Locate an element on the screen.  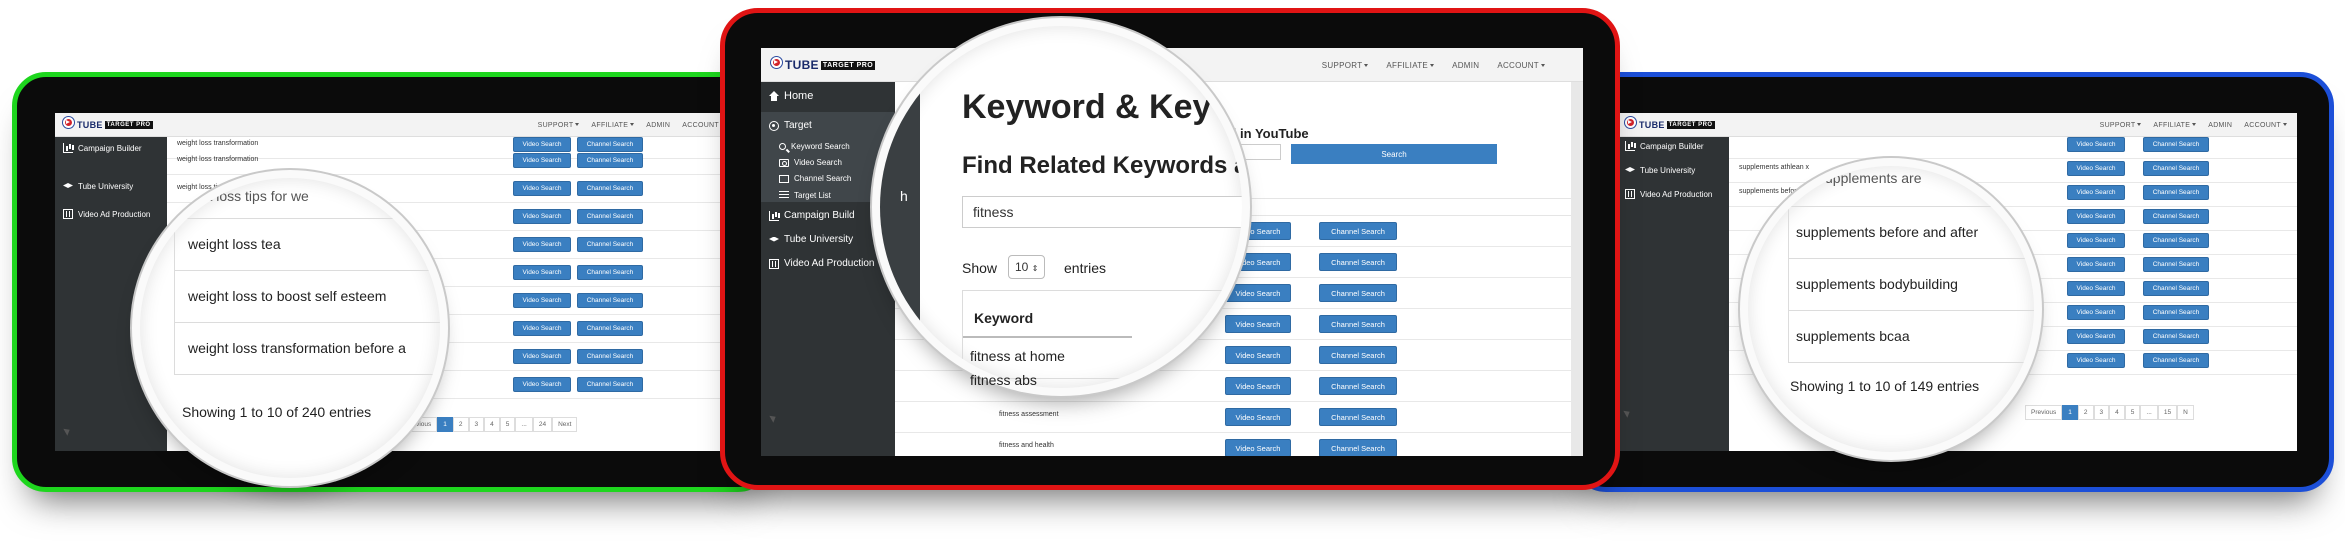
keyword-column-header: Keyword is located at coordinates (1003, 318).